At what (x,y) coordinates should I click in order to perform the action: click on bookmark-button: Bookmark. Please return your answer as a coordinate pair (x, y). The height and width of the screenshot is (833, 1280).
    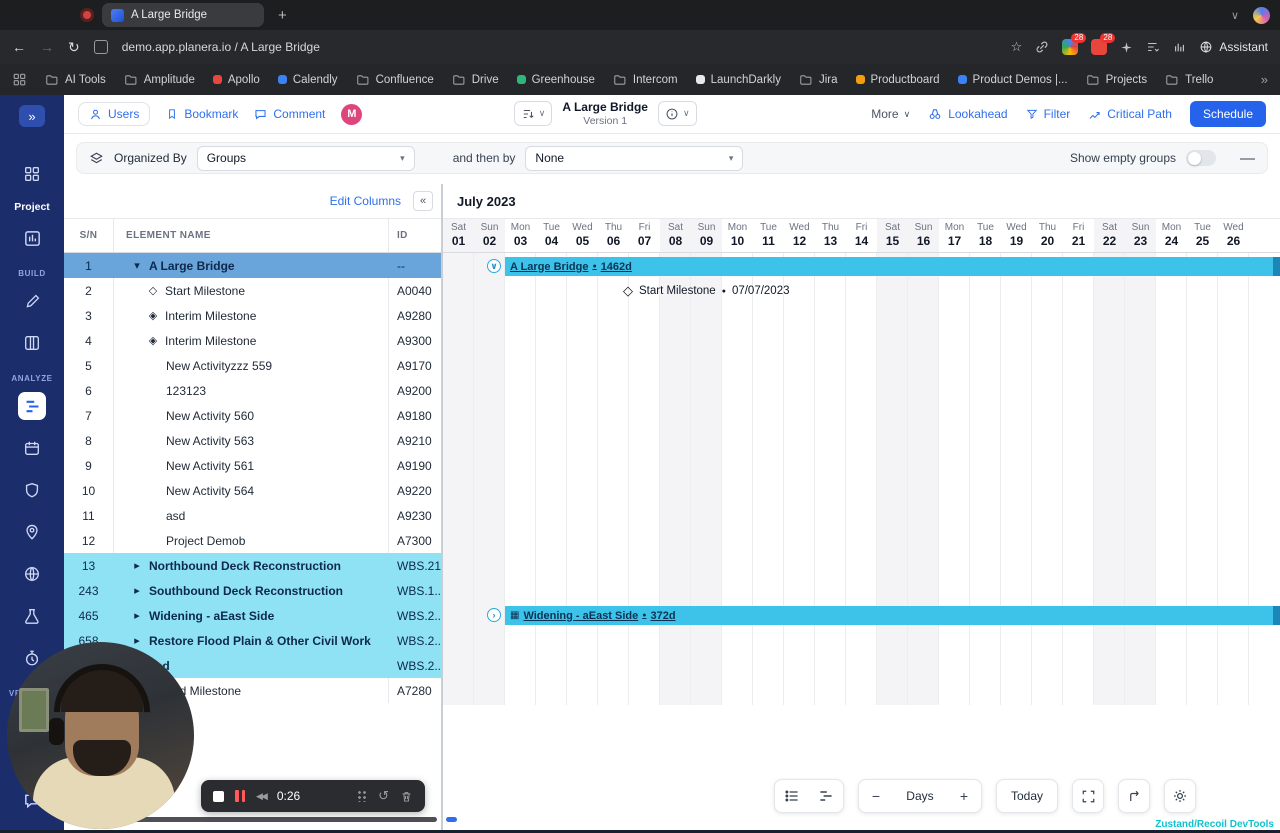
    Looking at the image, I should click on (202, 114).